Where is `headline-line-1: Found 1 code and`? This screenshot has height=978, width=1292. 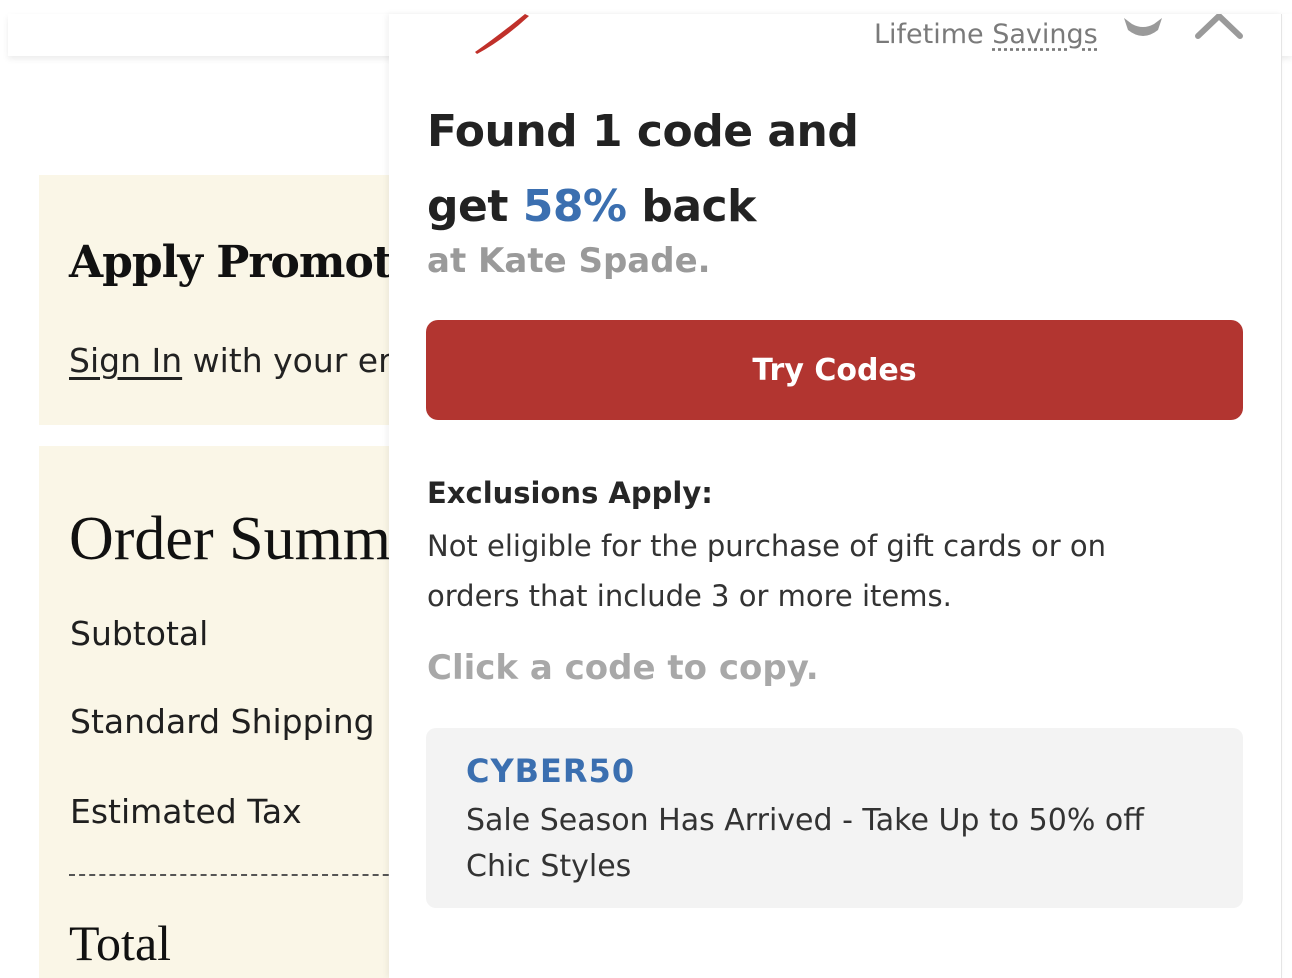 headline-line-1: Found 1 code and is located at coordinates (643, 131).